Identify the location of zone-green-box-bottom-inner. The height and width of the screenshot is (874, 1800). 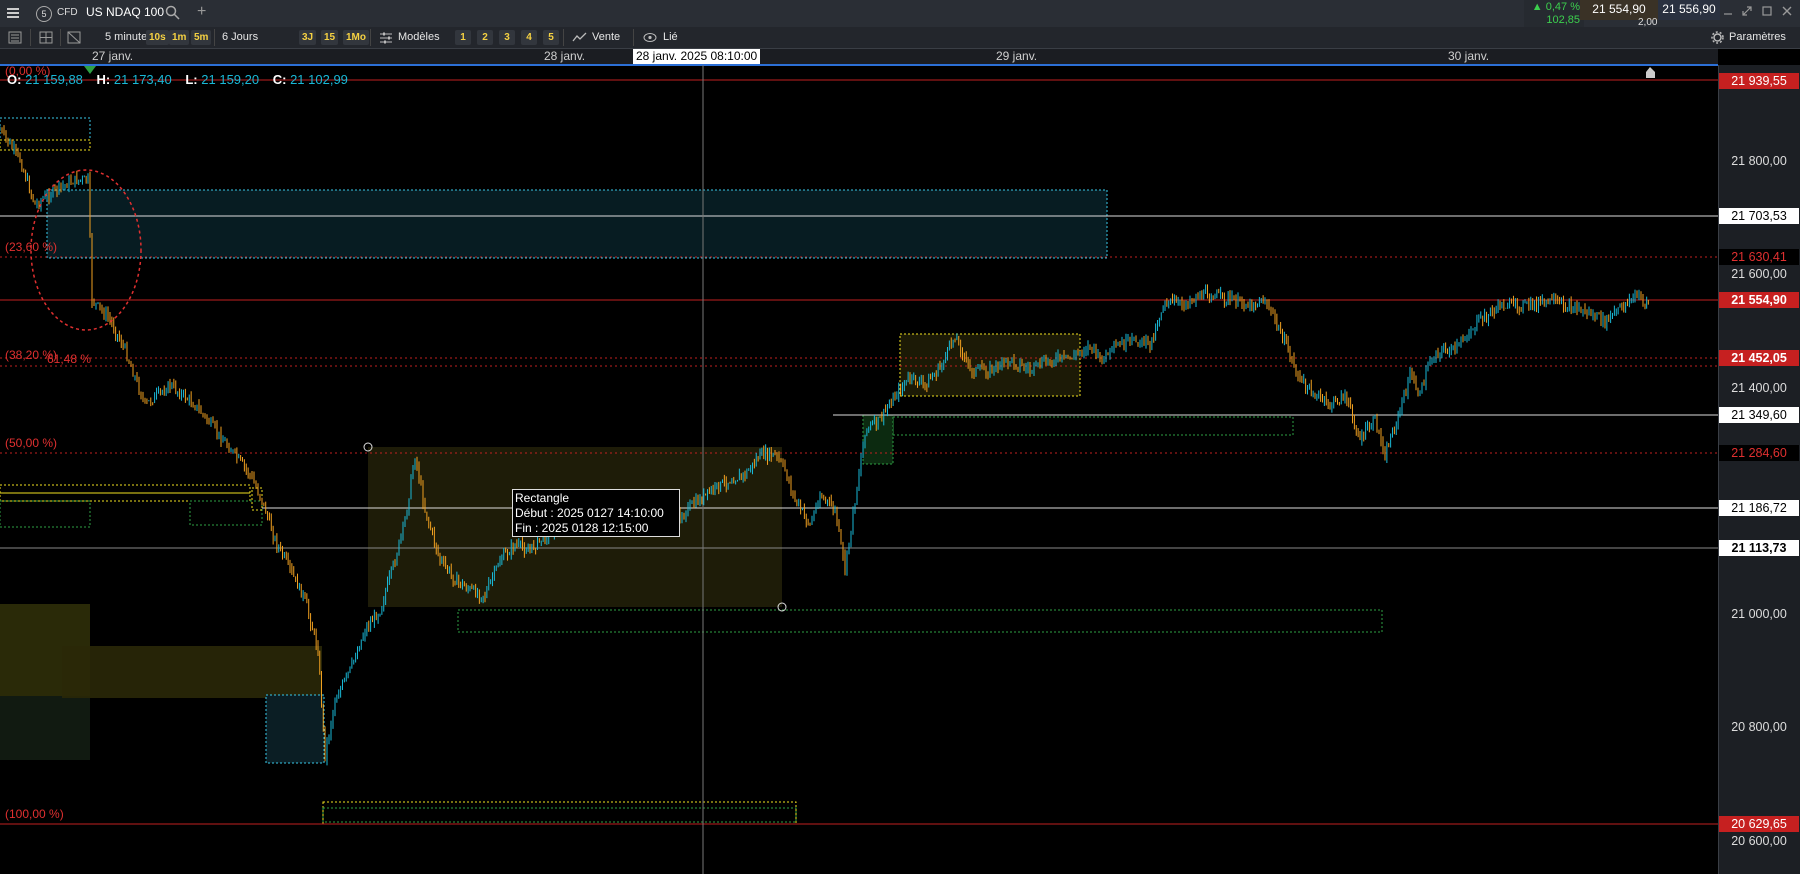
(559, 815).